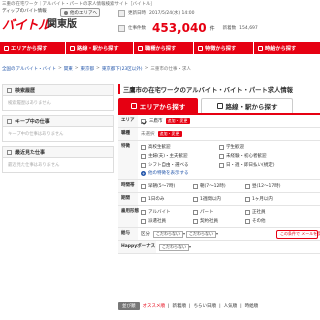  What do you see at coordinates (252, 306) in the screenshot?
I see `sort-option-wage: 時給順` at bounding box center [252, 306].